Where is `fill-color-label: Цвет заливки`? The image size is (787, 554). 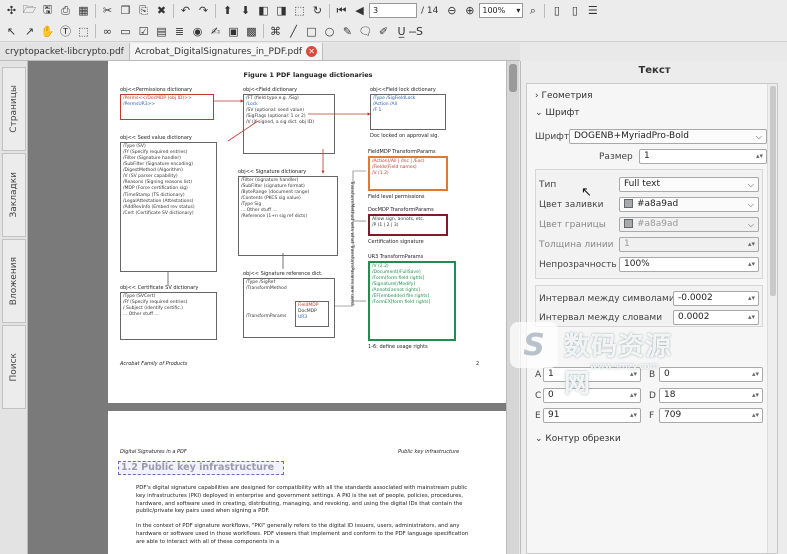
fill-color-label: Цвет заливки is located at coordinates (571, 205).